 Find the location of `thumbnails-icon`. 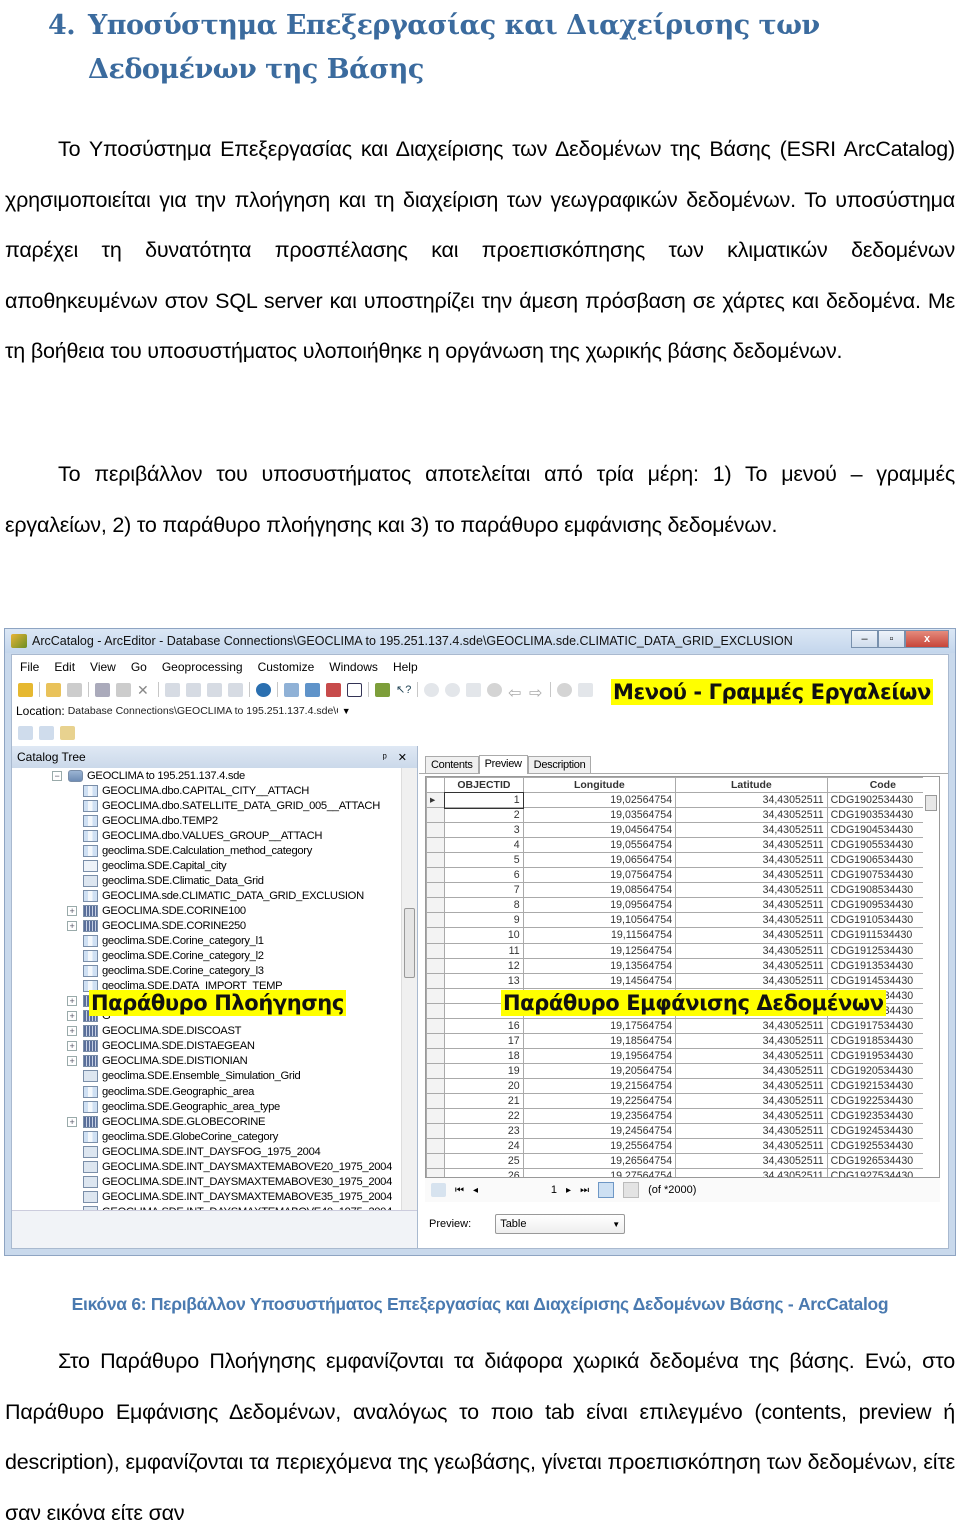

thumbnails-icon is located at coordinates (235, 689).